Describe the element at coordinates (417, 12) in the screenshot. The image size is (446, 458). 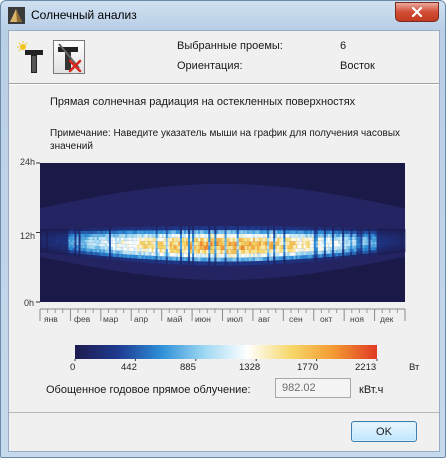
I see `close-button` at that location.